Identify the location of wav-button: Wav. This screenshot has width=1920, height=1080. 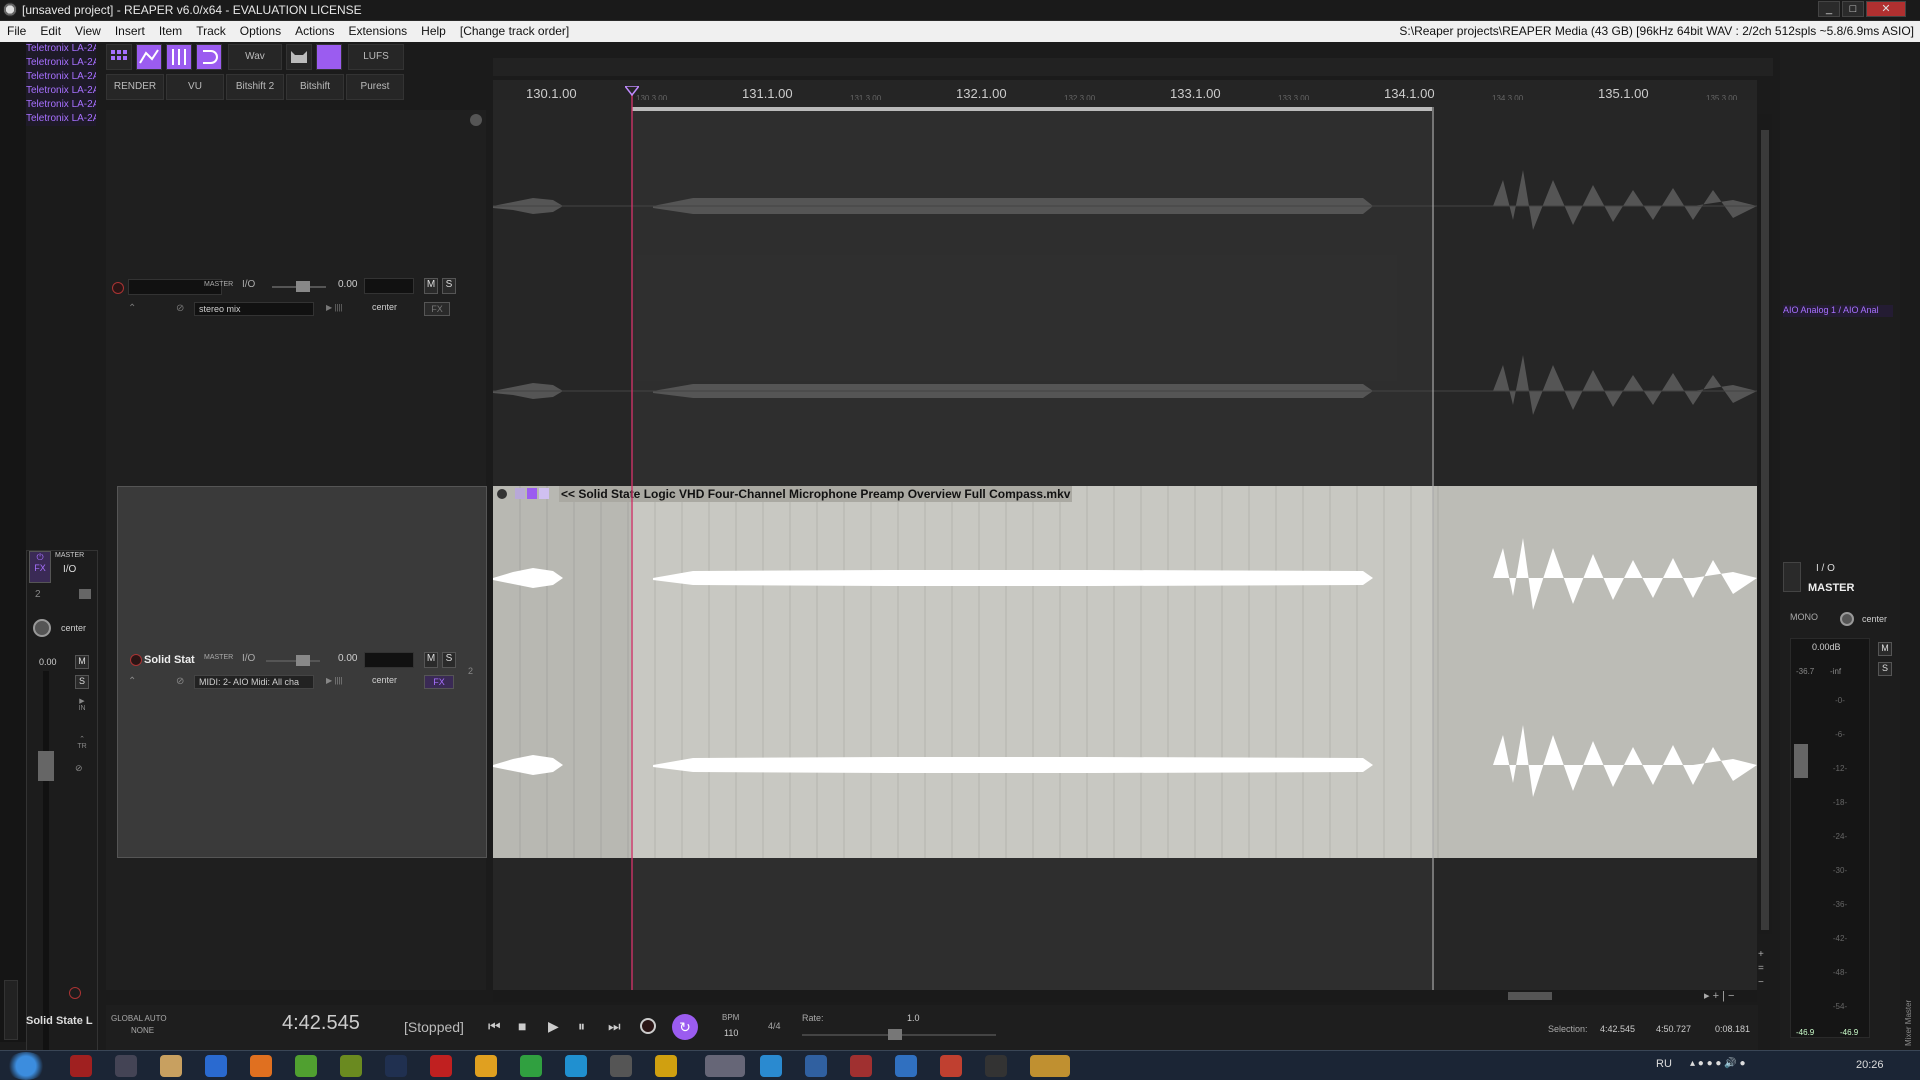
(255, 57).